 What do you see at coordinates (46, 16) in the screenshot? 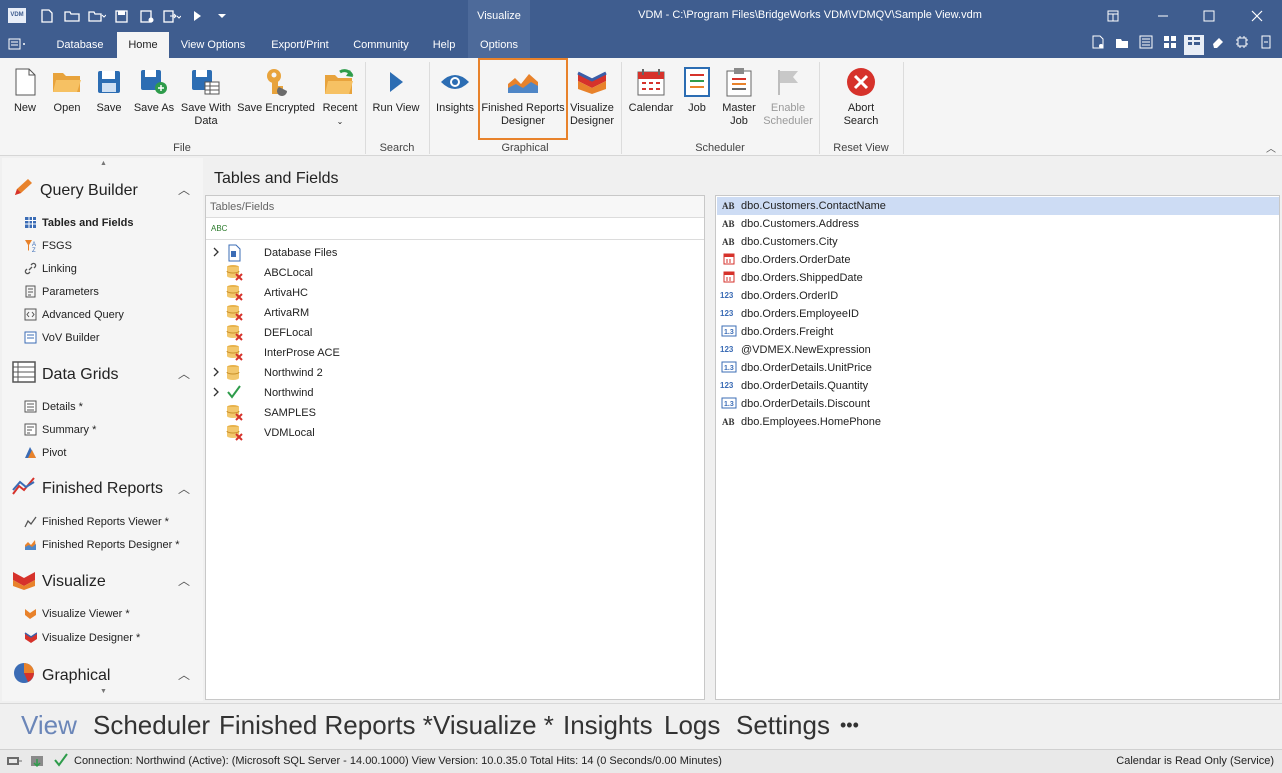
I see `qat-new-icon` at bounding box center [46, 16].